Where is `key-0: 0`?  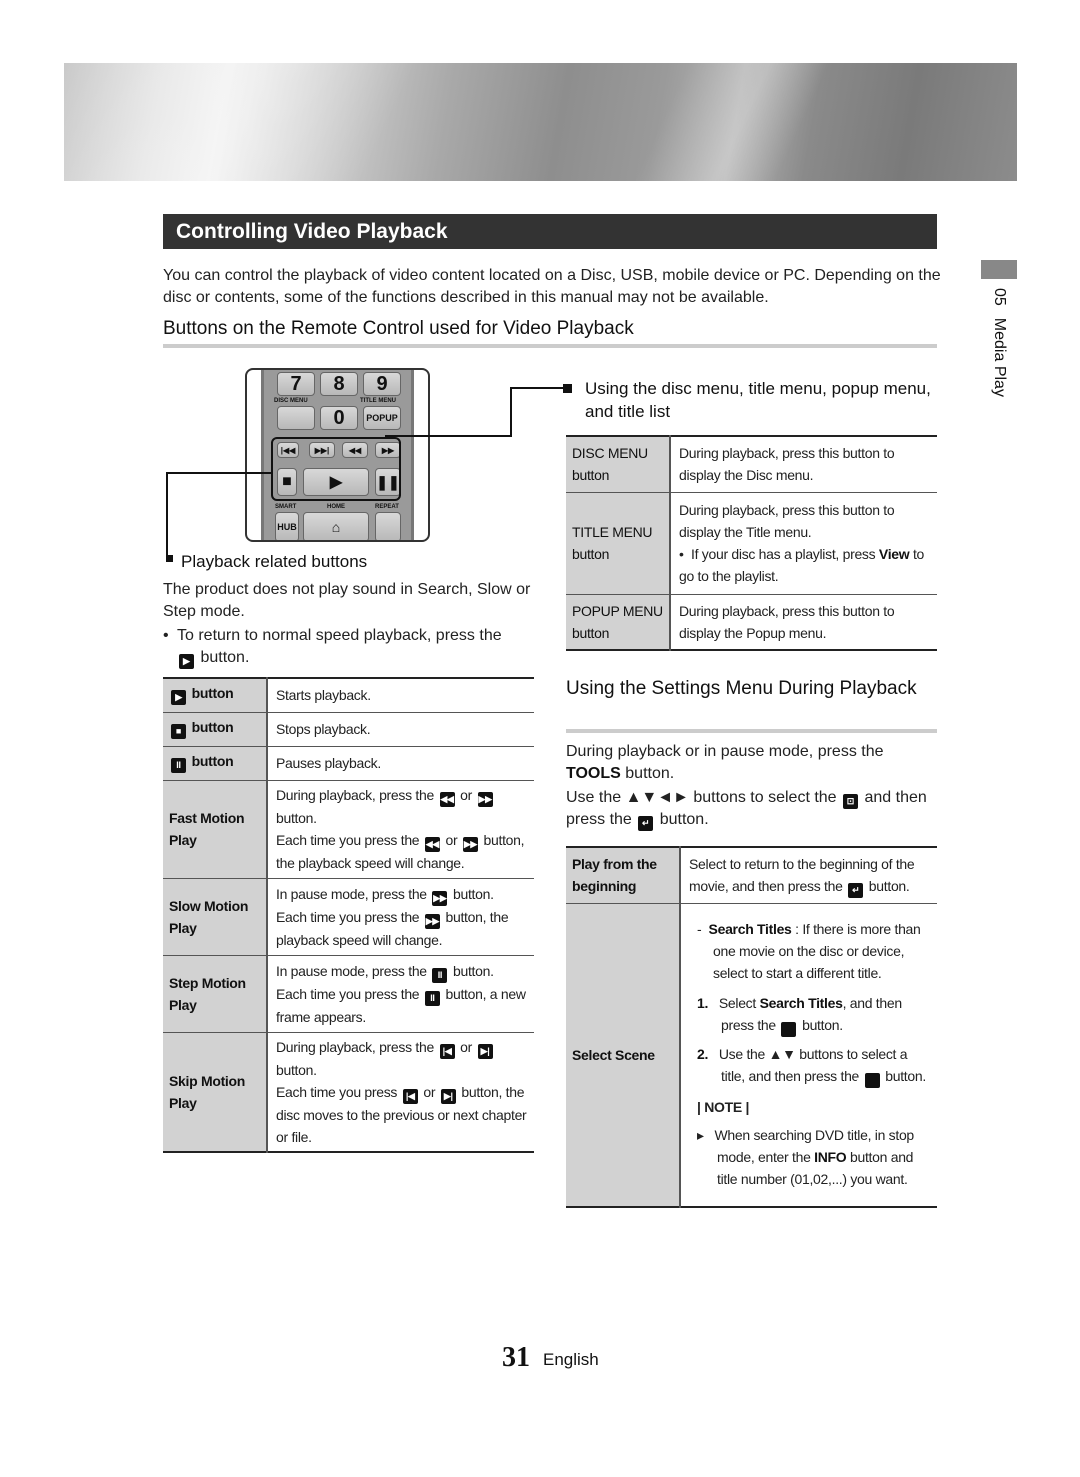 key-0: 0 is located at coordinates (339, 418).